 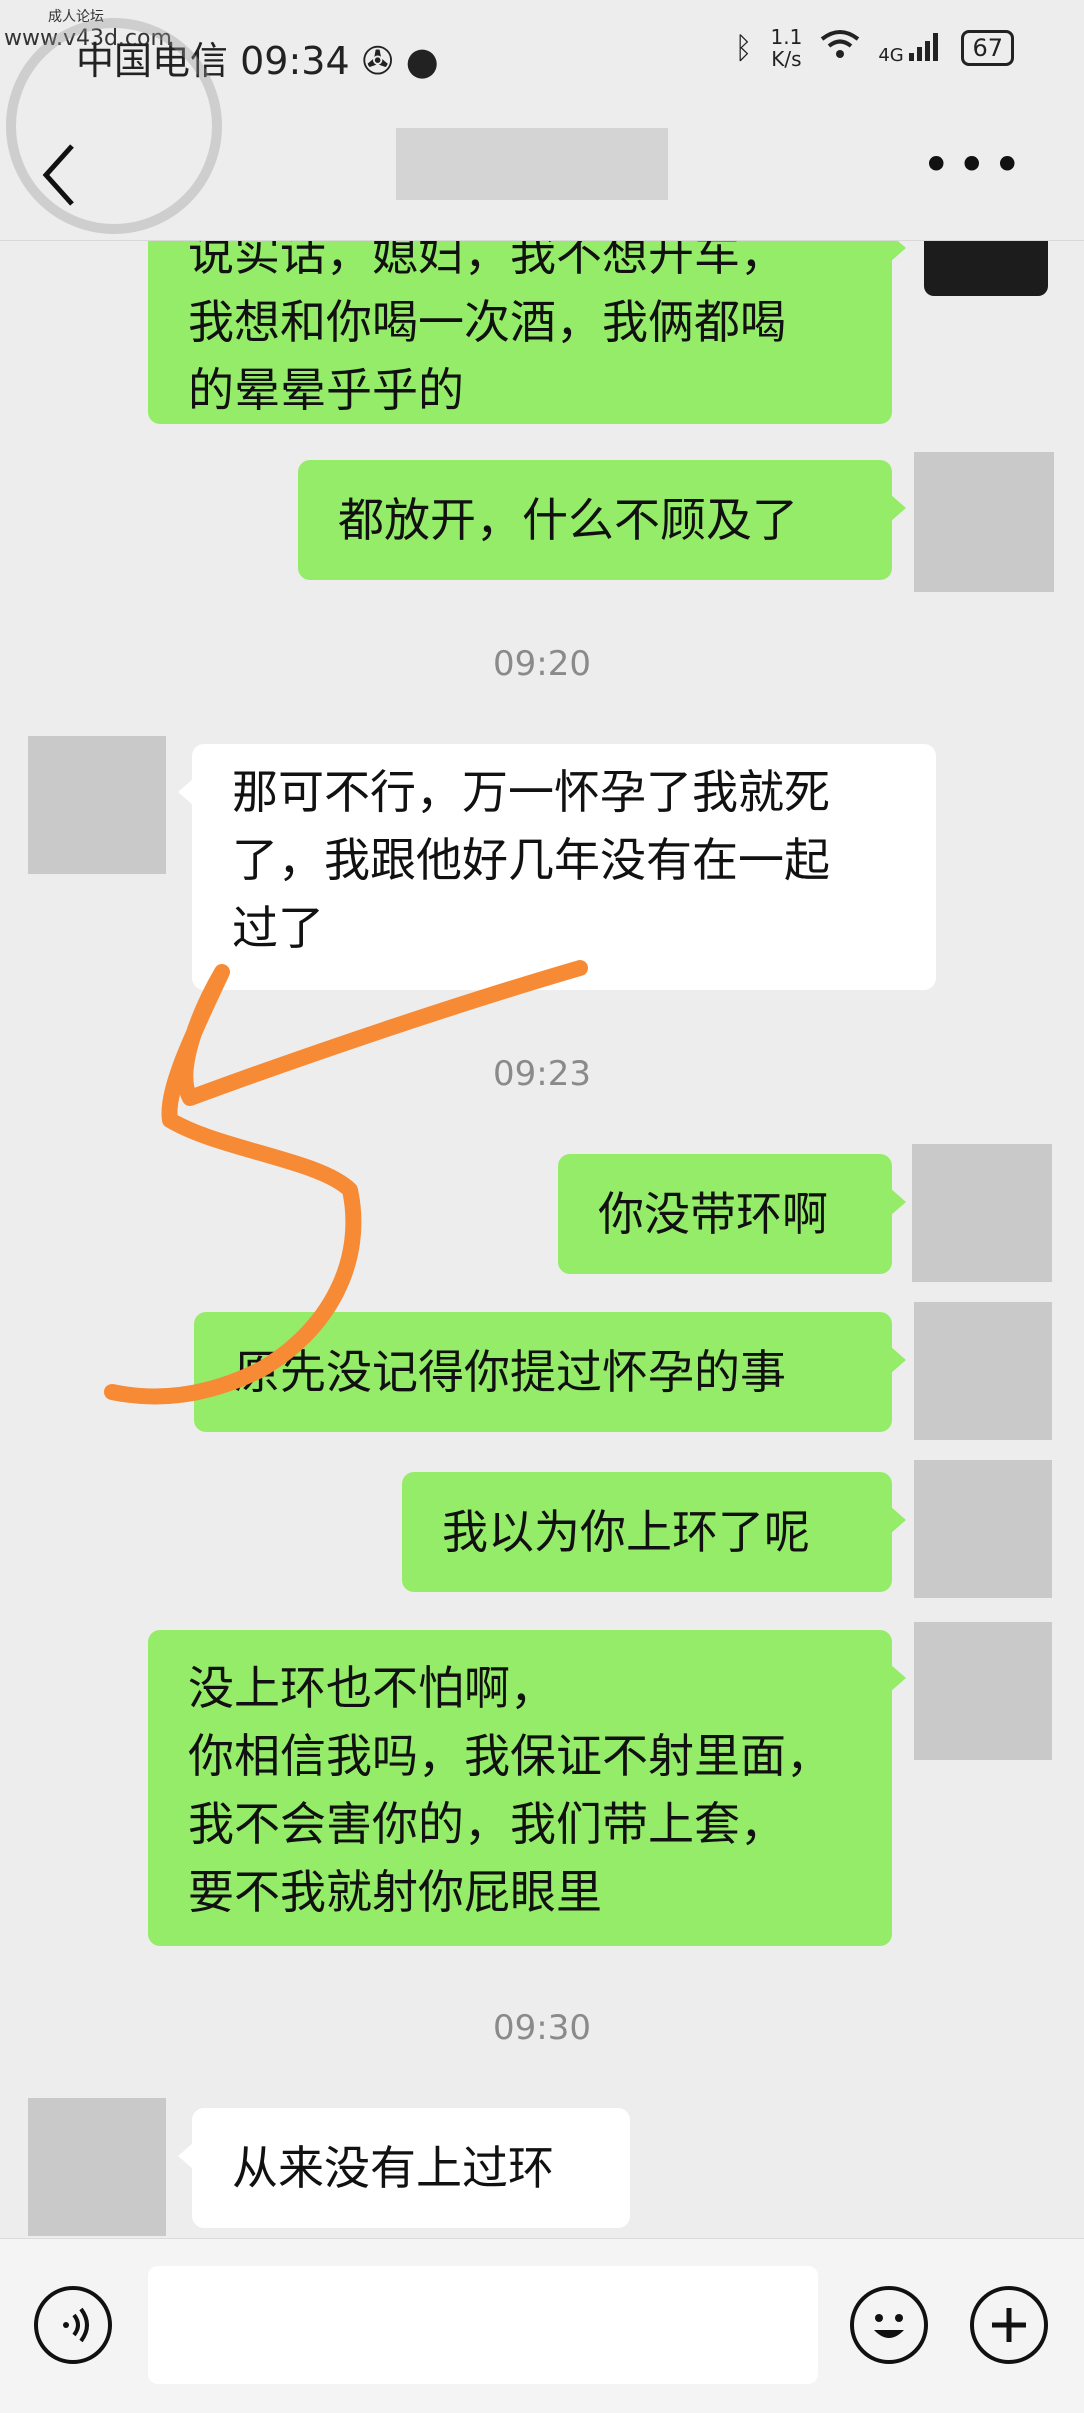 I want to click on message-input, so click(x=483, y=2325).